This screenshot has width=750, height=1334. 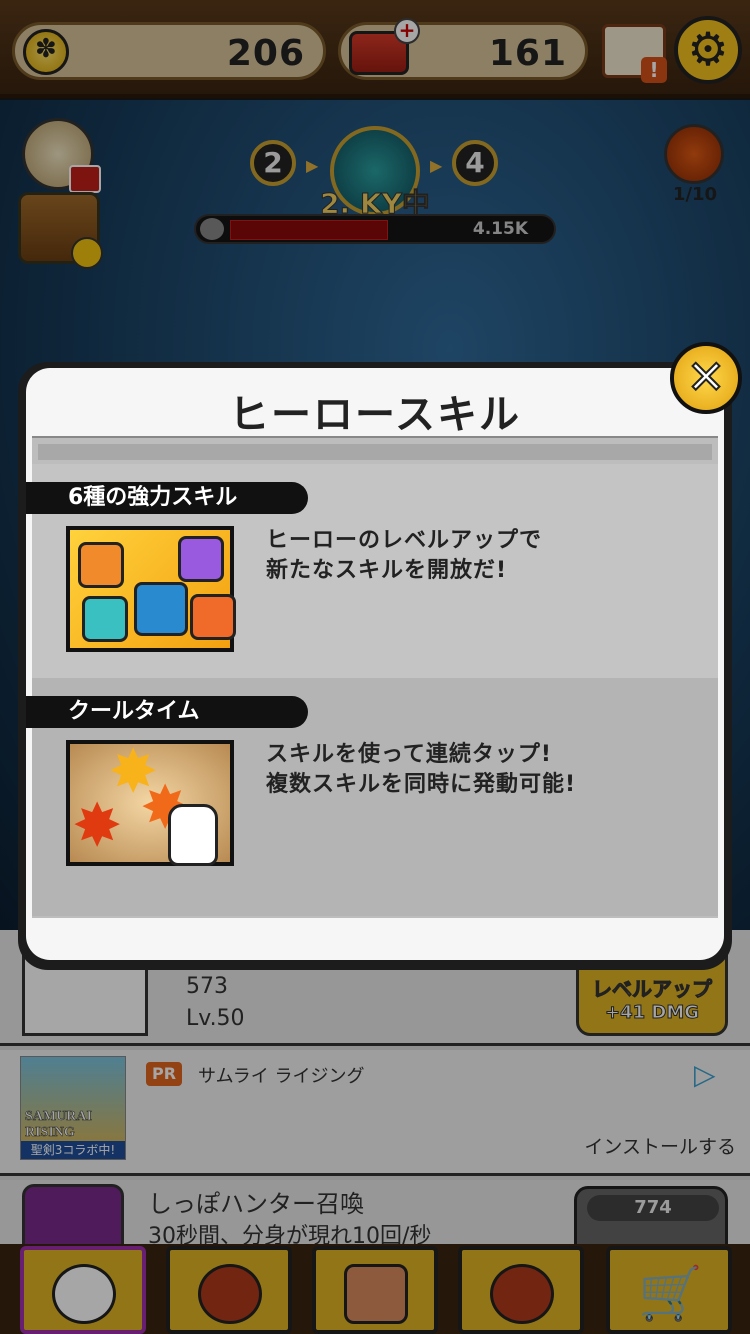 I want to click on burst-icon: ✸, so click(x=97, y=826).